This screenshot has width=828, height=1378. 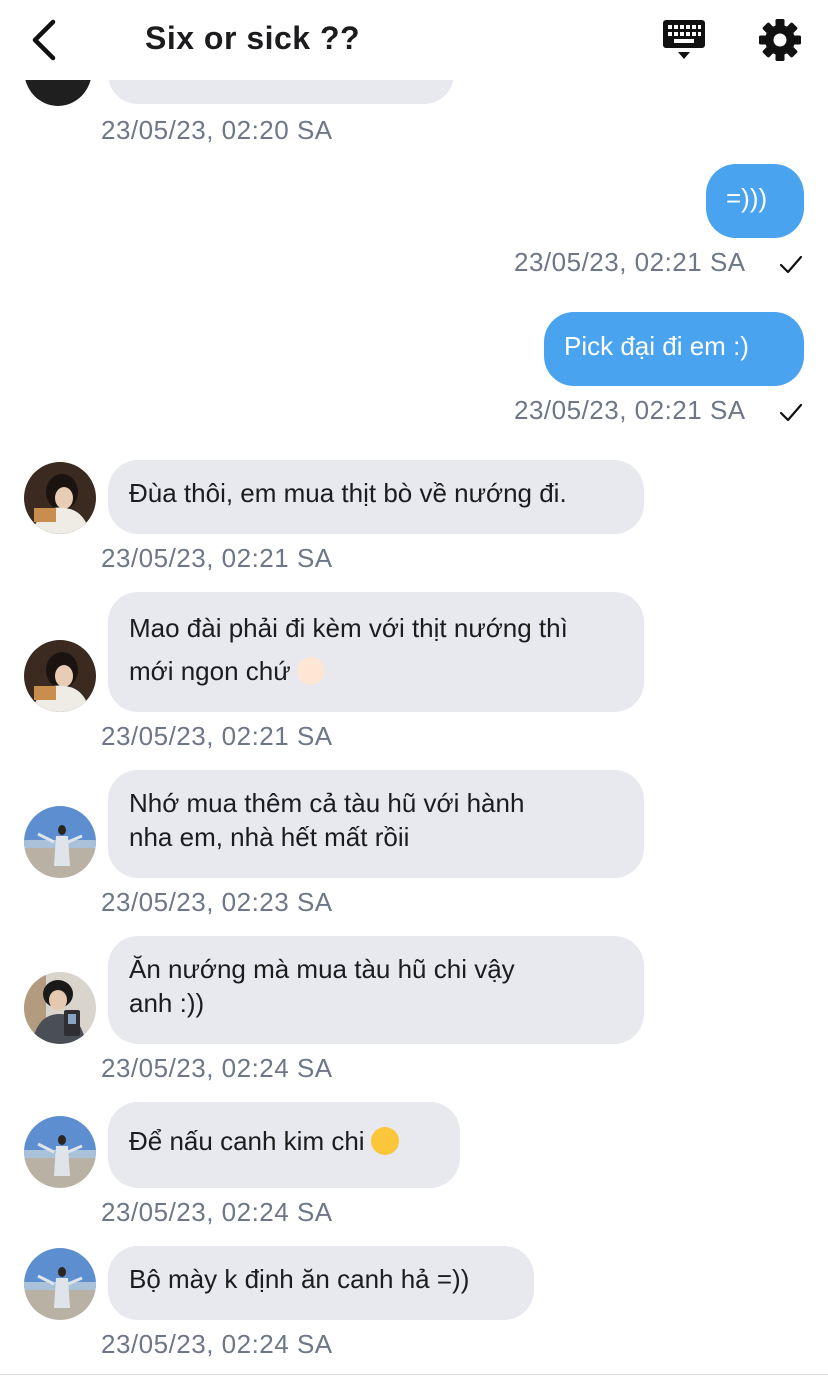 What do you see at coordinates (321, 1283) in the screenshot?
I see `message-bubble-incoming: Bộ mày k định ăn canh hả =))` at bounding box center [321, 1283].